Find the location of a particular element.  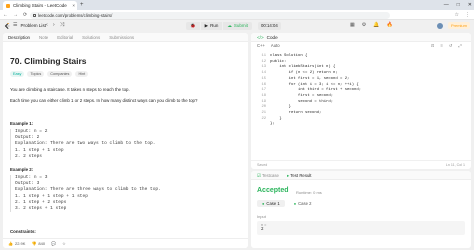

code-line: class Solution { is located at coordinates (289, 56).